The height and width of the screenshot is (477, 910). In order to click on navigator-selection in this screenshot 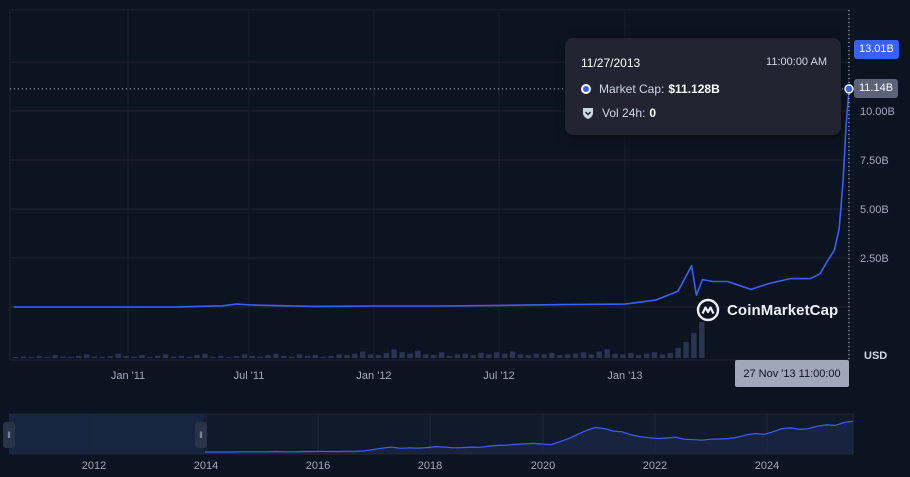, I will do `click(106, 434)`.